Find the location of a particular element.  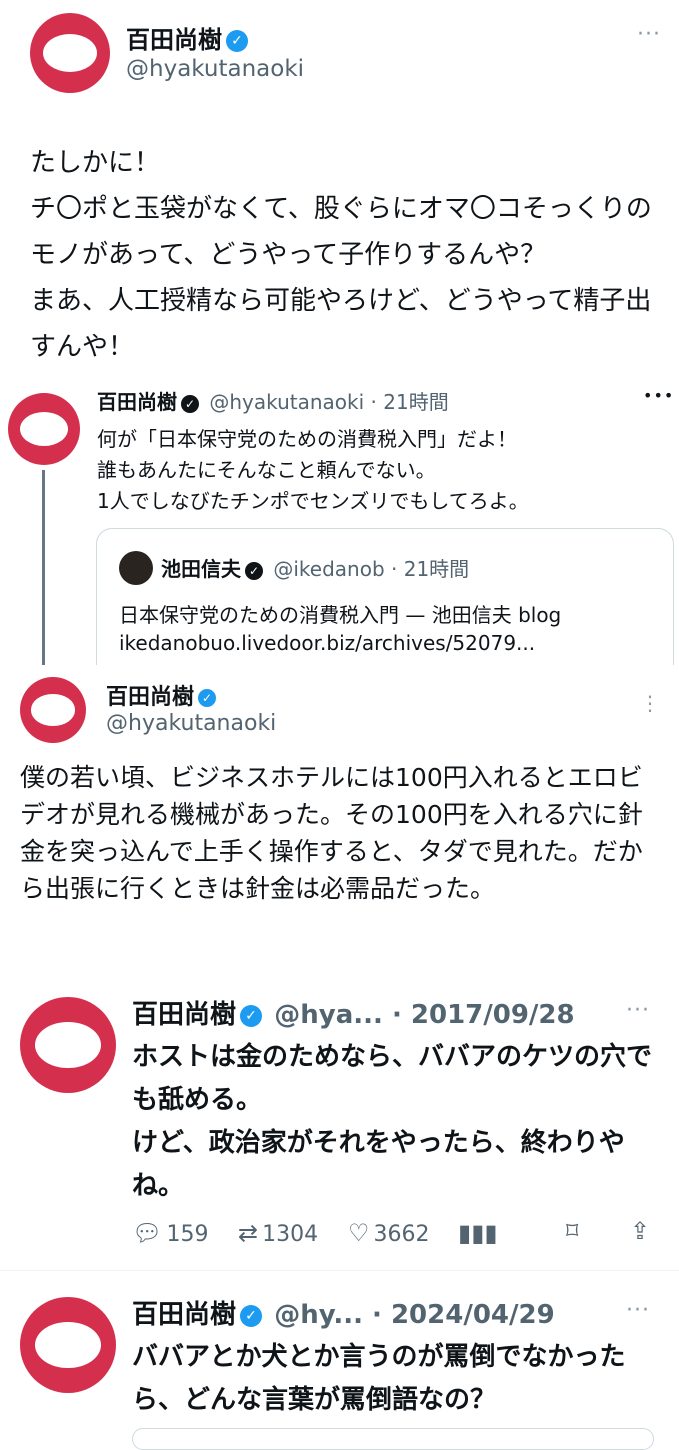

bookmark-icon: ⌑ is located at coordinates (572, 1231).